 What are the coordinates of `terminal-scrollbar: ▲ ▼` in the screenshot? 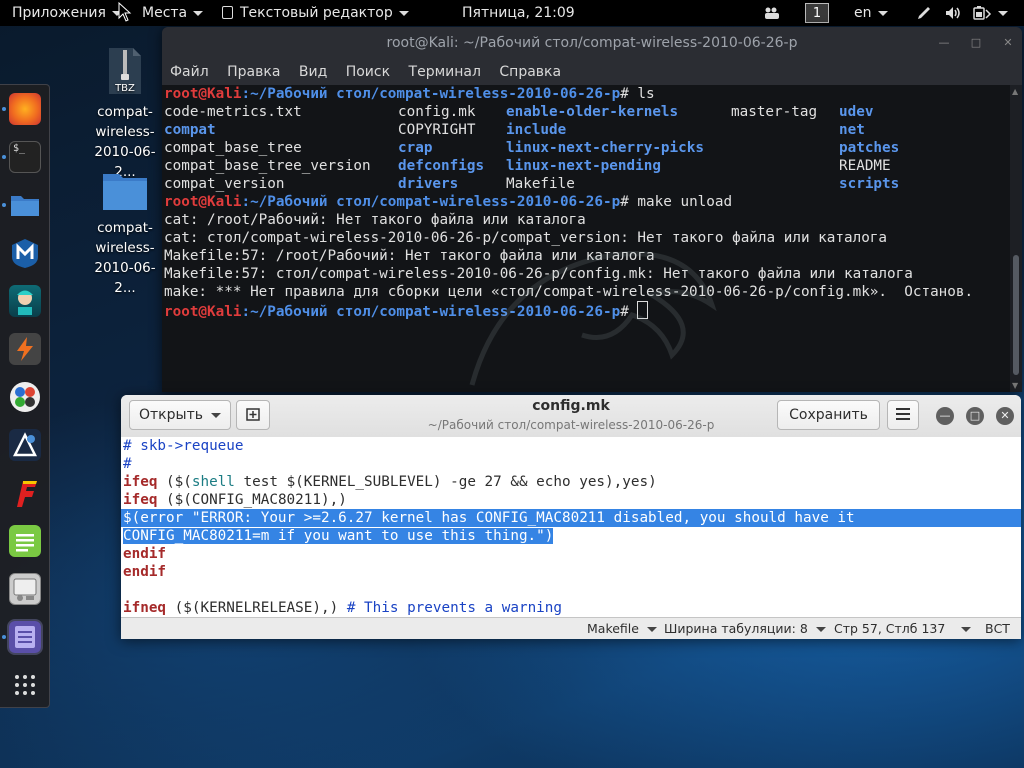 It's located at (1016, 238).